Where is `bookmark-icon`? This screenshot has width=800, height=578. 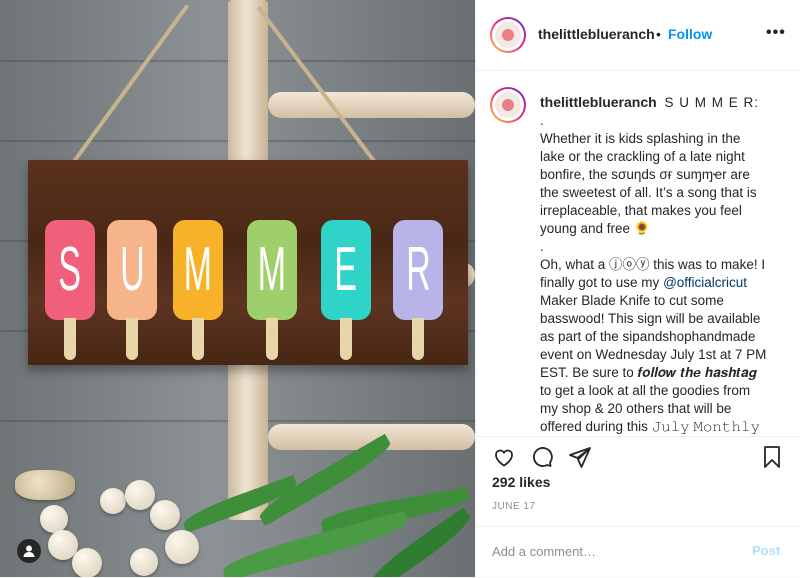
bookmark-icon is located at coordinates (772, 459).